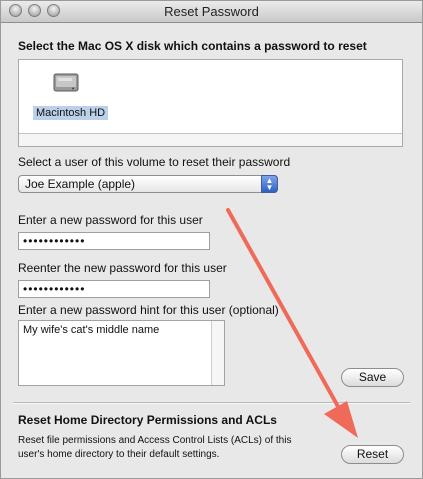  What do you see at coordinates (114, 241) in the screenshot?
I see `new-password-field: ••••••••••••` at bounding box center [114, 241].